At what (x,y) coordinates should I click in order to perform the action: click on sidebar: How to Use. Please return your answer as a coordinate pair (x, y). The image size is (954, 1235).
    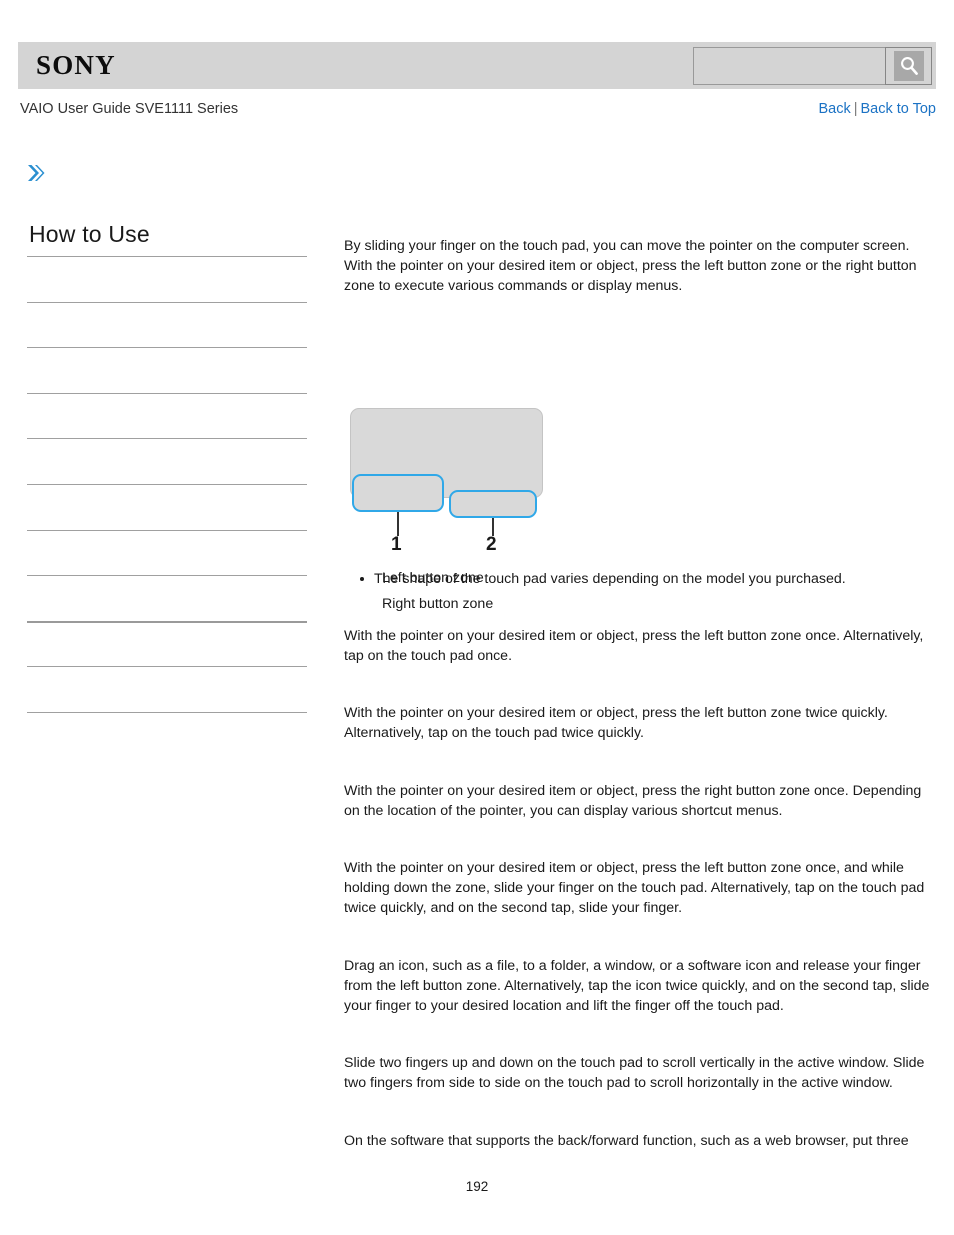
    Looking at the image, I should click on (167, 489).